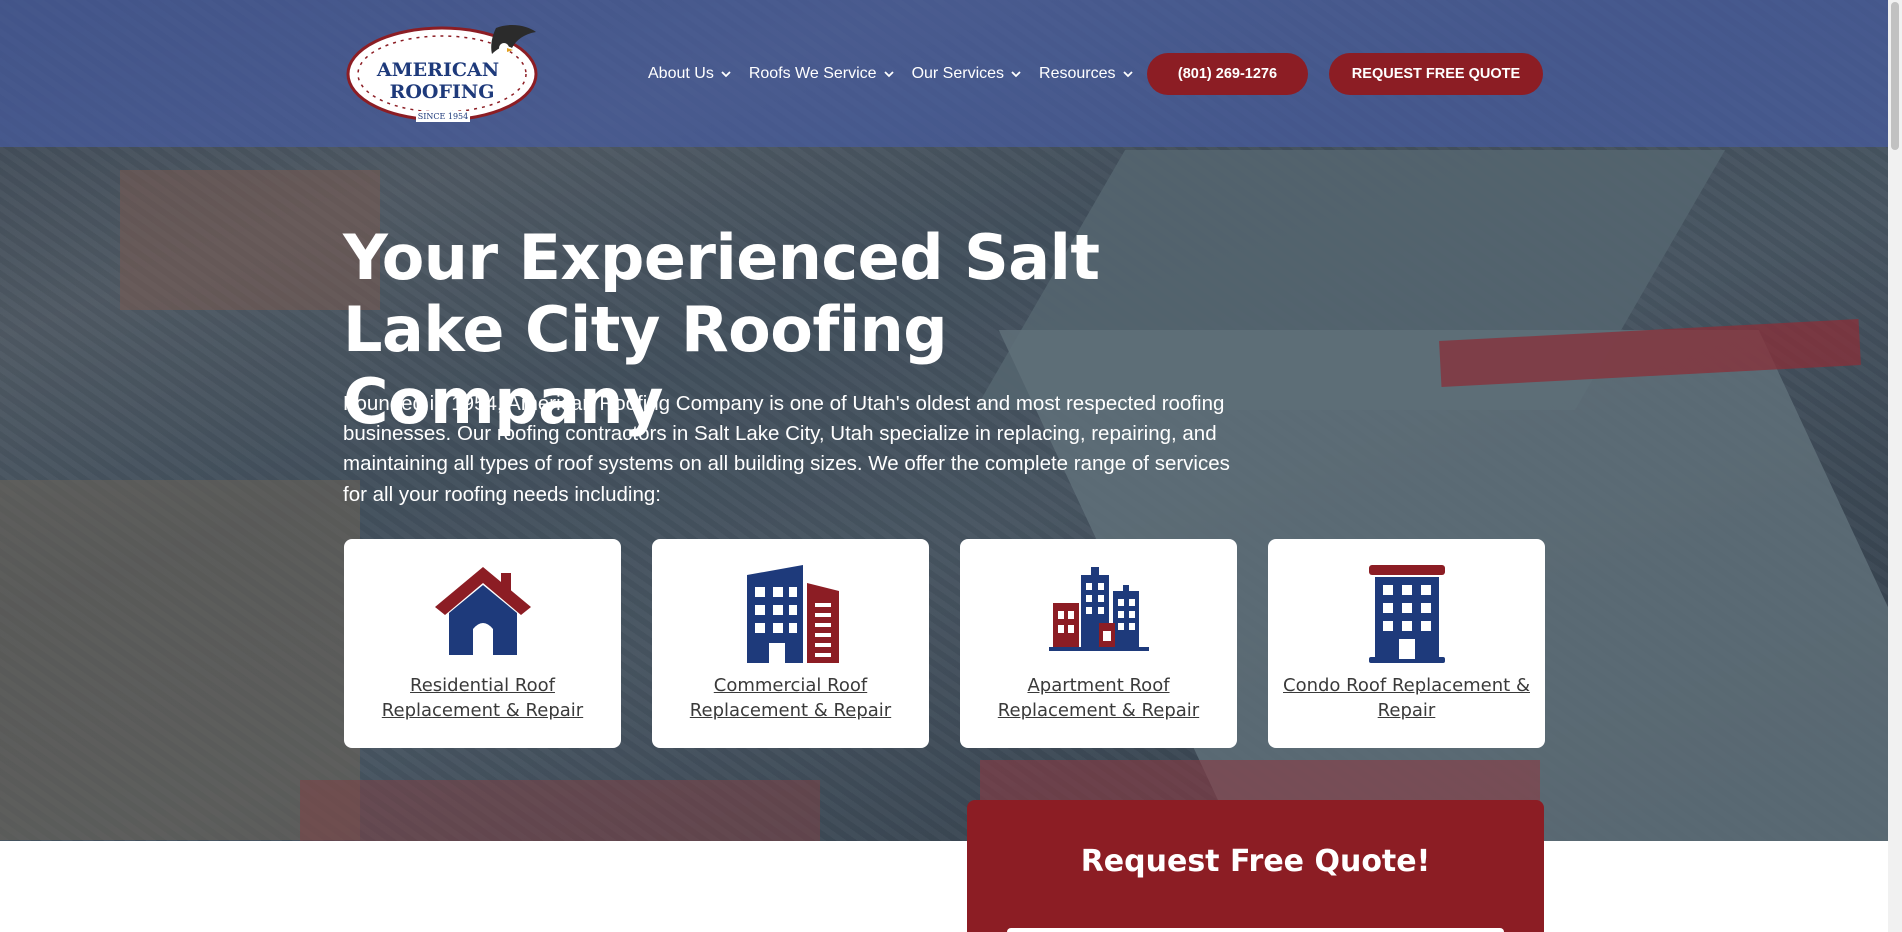 Image resolution: width=1902 pixels, height=932 pixels. Describe the element at coordinates (560, 810) in the screenshot. I see `hero-bg-wall` at that location.